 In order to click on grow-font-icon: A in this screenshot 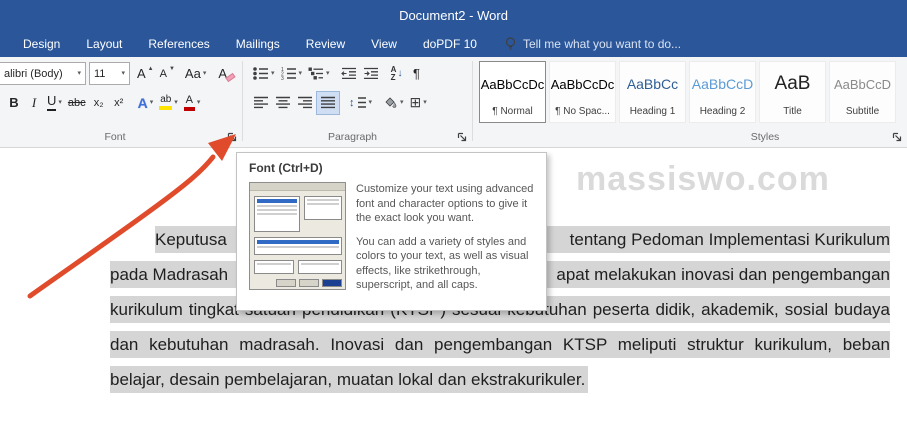, I will do `click(141, 73)`.